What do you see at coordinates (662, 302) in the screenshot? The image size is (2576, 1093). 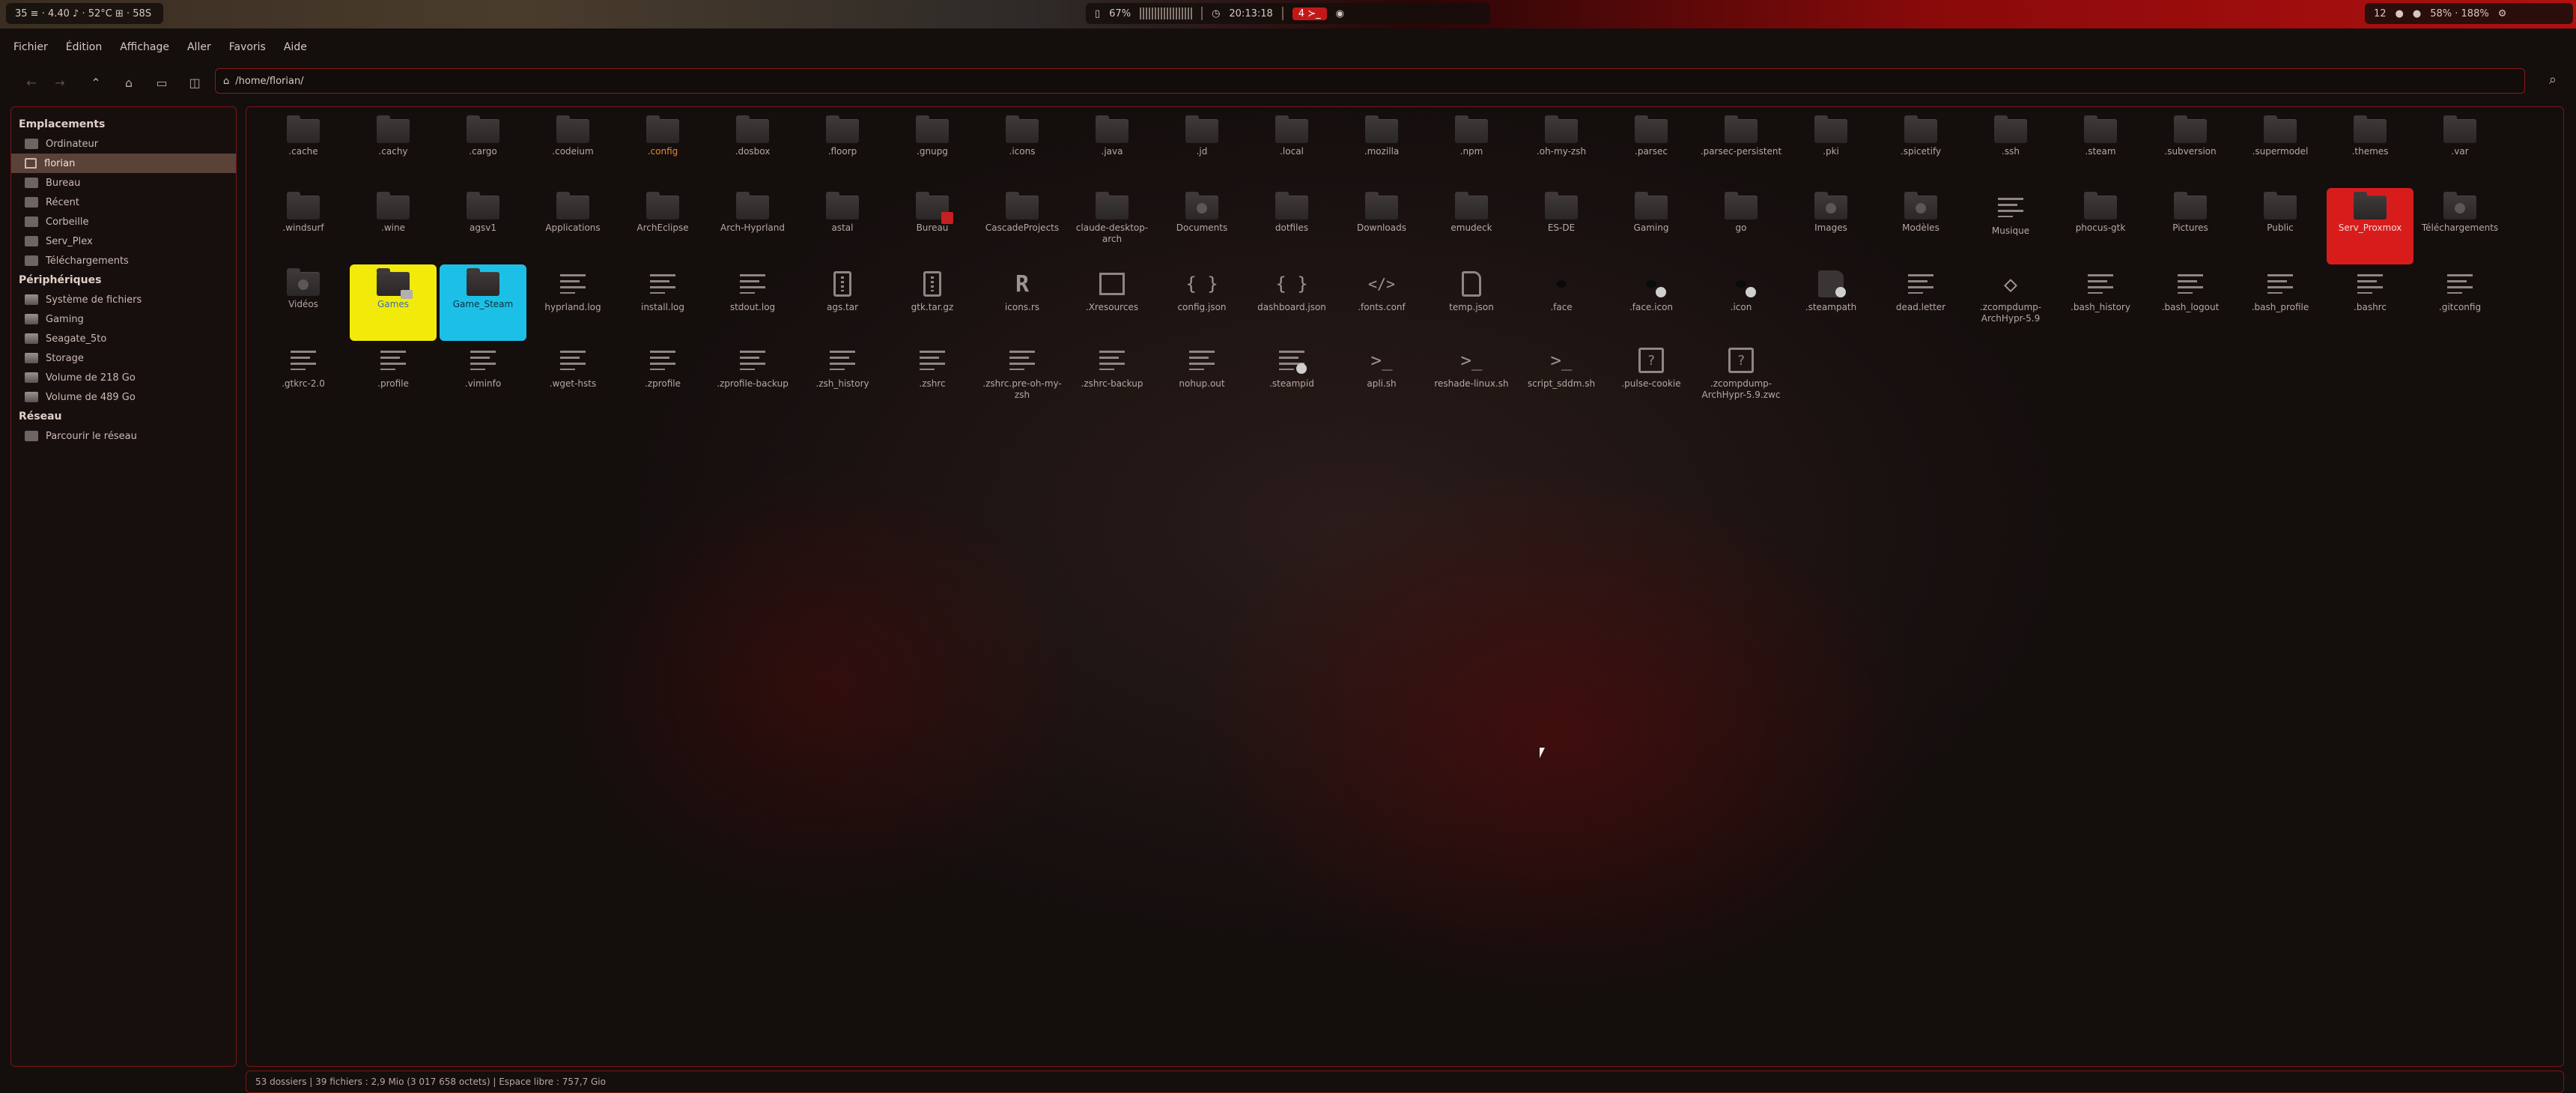 I see `file-item: install.log` at bounding box center [662, 302].